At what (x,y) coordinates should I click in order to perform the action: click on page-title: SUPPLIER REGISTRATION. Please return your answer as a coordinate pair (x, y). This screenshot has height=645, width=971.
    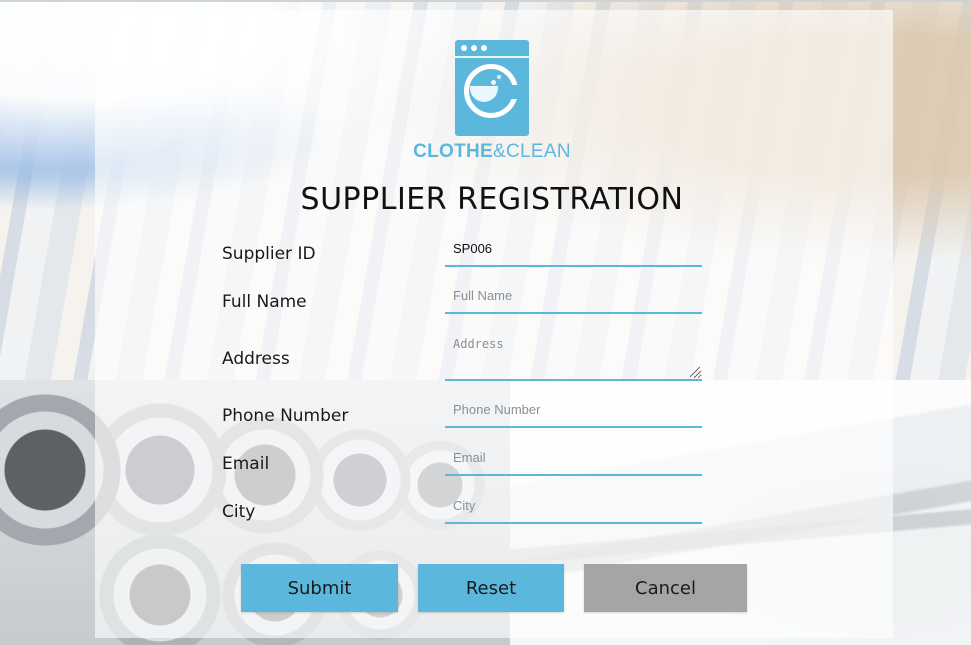
    Looking at the image, I should click on (492, 199).